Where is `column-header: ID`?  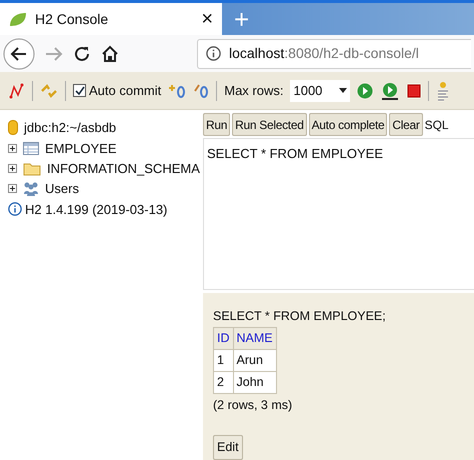
column-header: ID is located at coordinates (223, 339).